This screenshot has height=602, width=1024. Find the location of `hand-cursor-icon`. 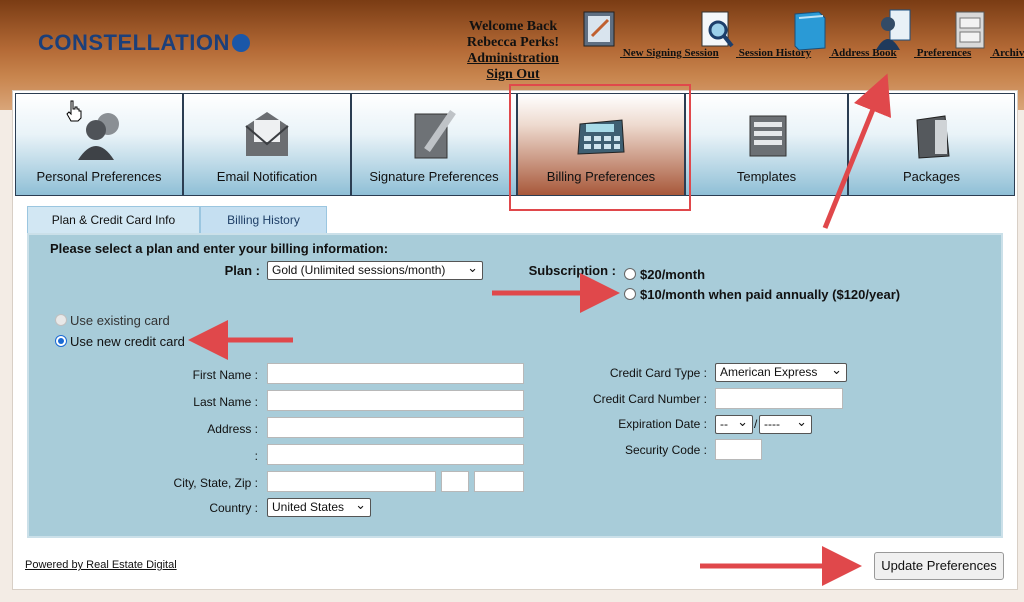

hand-cursor-icon is located at coordinates (74, 111).